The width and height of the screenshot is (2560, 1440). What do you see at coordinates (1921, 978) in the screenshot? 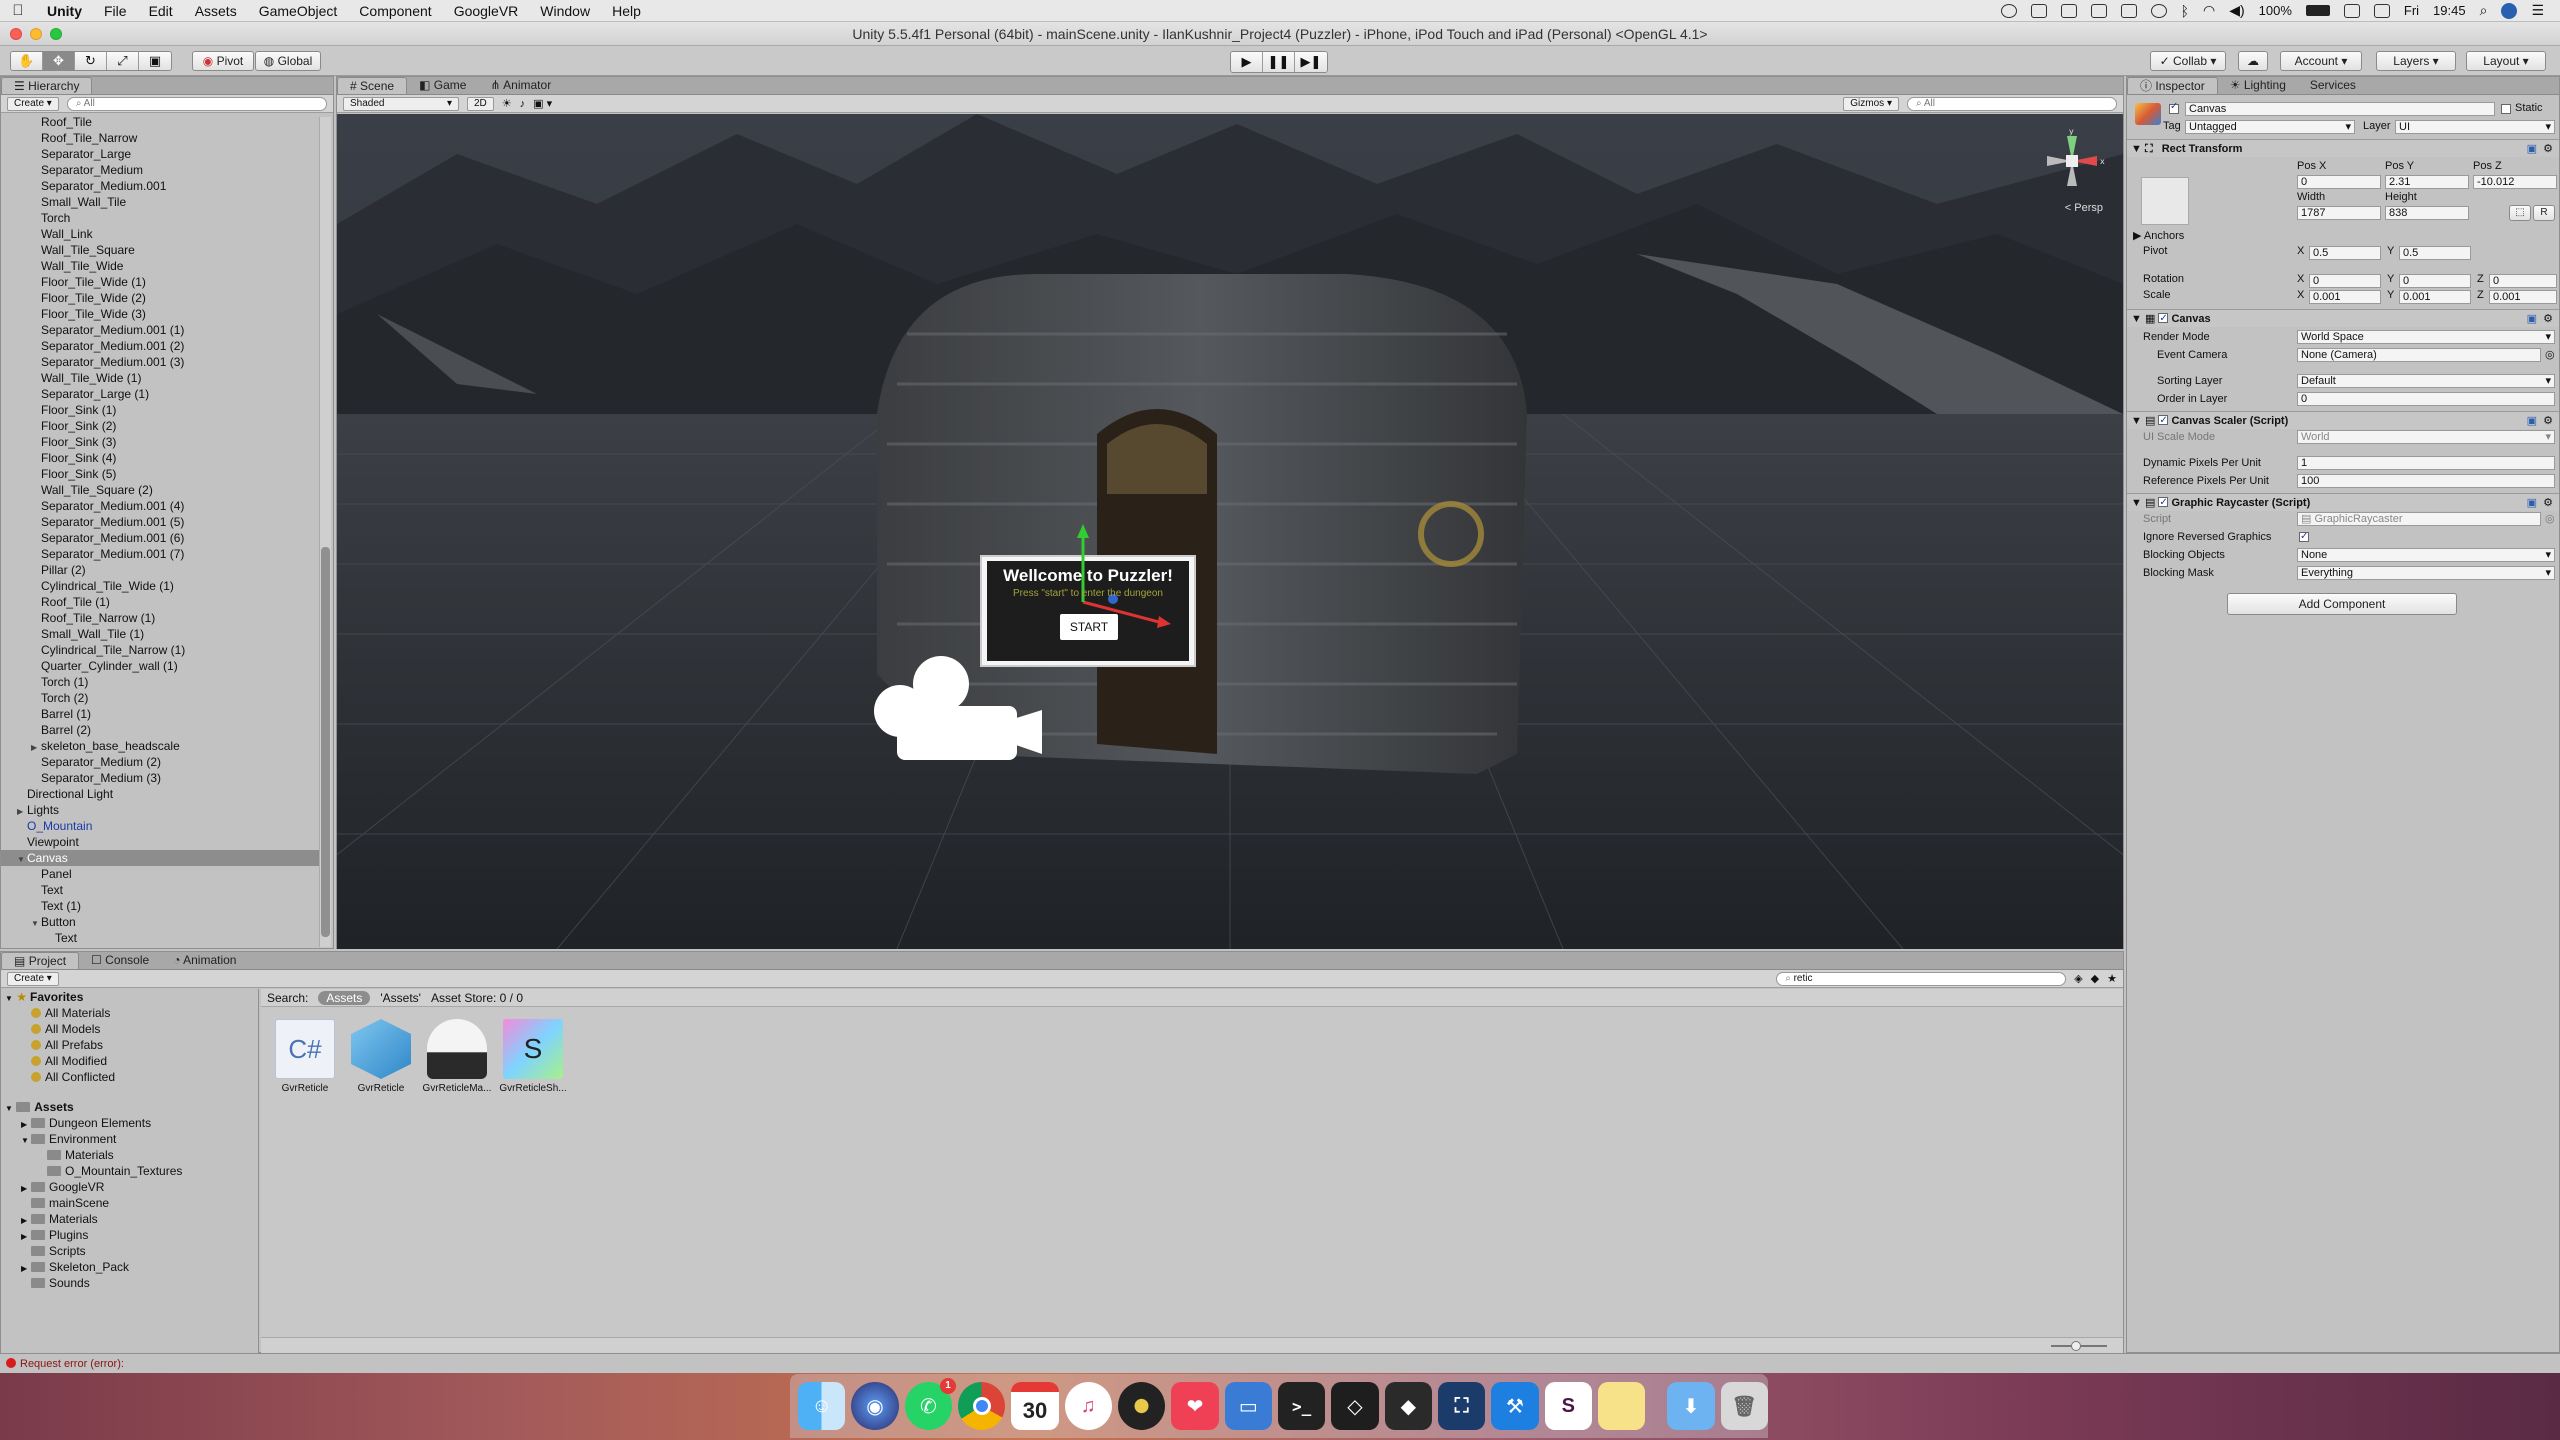
I see `project-search-input: ⌕ retic` at bounding box center [1921, 978].